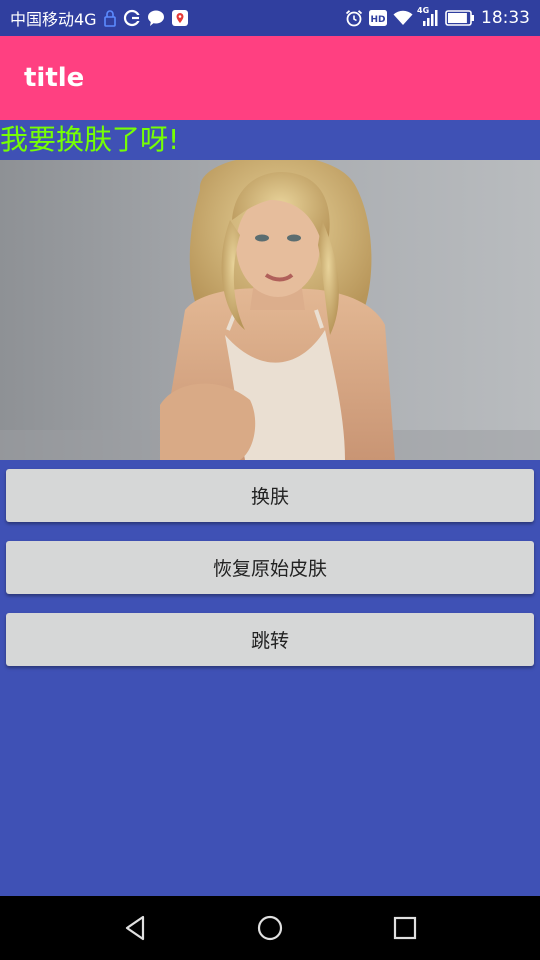 This screenshot has width=540, height=960. What do you see at coordinates (270, 567) in the screenshot?
I see `restore-skin-button: 恢复原始皮肤` at bounding box center [270, 567].